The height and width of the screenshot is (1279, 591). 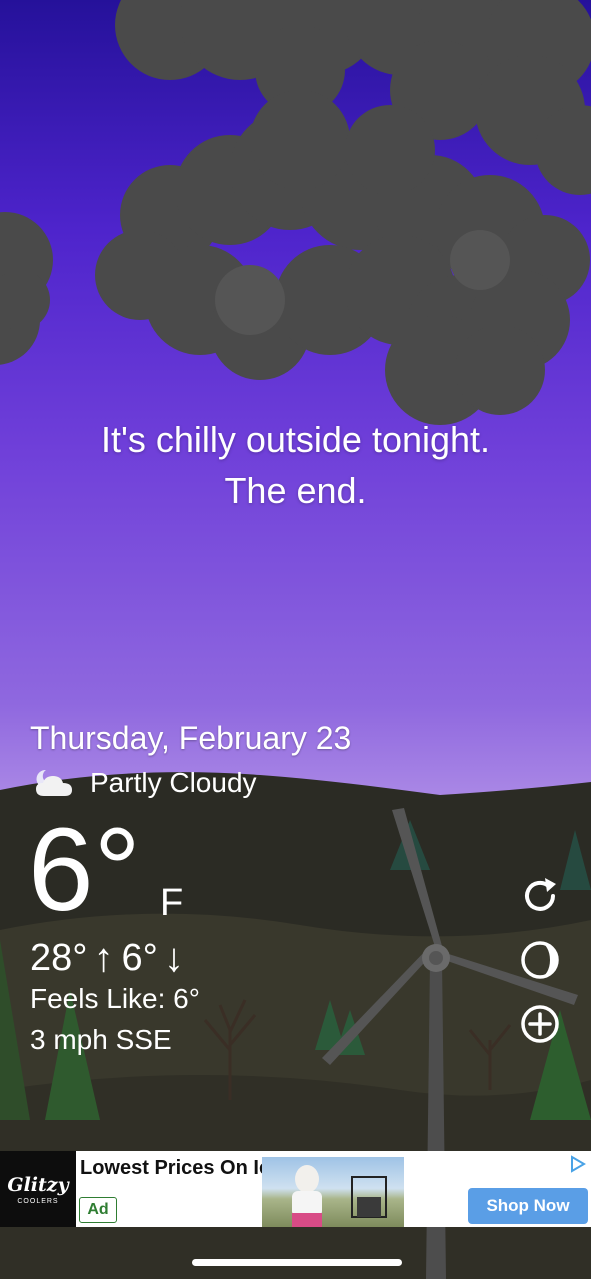 What do you see at coordinates (295, 439) in the screenshot?
I see `headline-line-1: It's chilly outside tonight.` at bounding box center [295, 439].